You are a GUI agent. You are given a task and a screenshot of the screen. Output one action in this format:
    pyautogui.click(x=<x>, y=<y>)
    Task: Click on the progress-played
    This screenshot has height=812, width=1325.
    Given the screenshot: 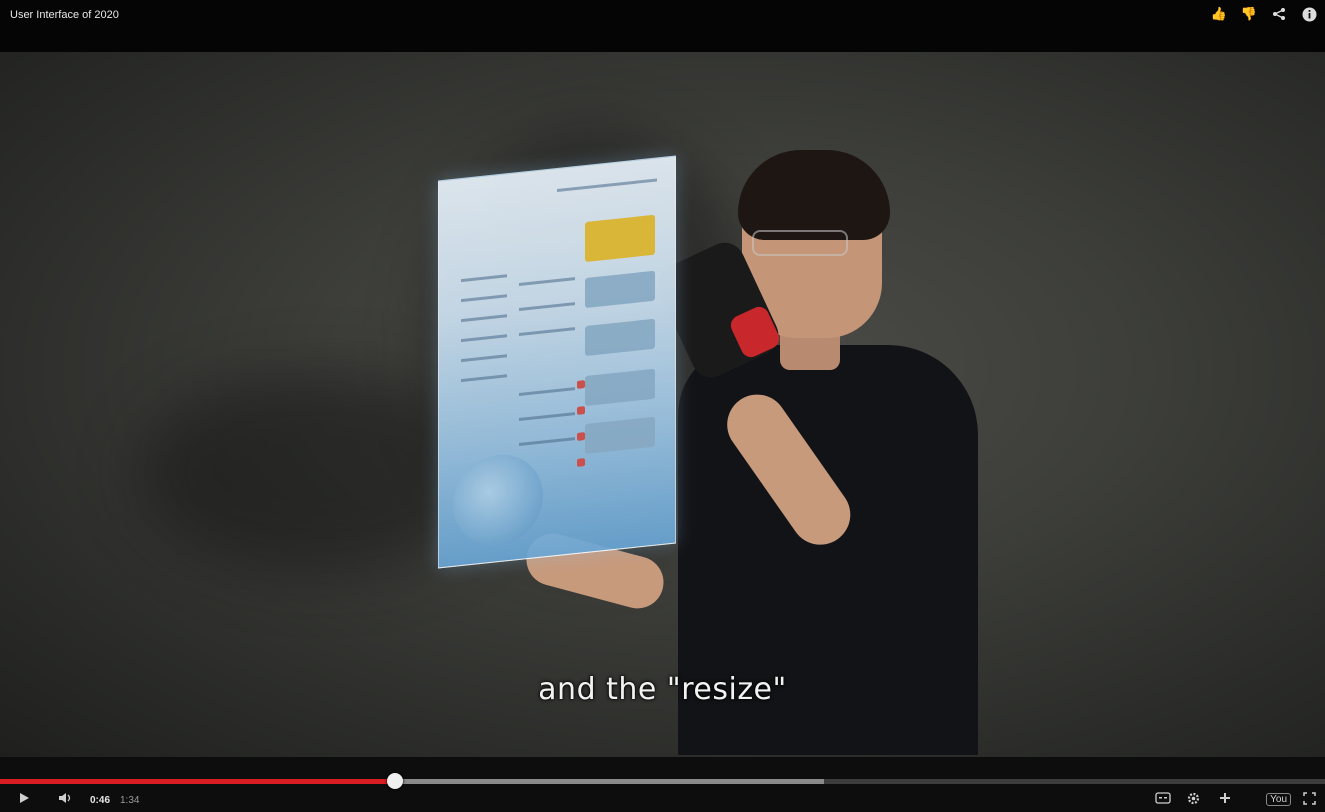 What is the action you would take?
    pyautogui.click(x=197, y=781)
    